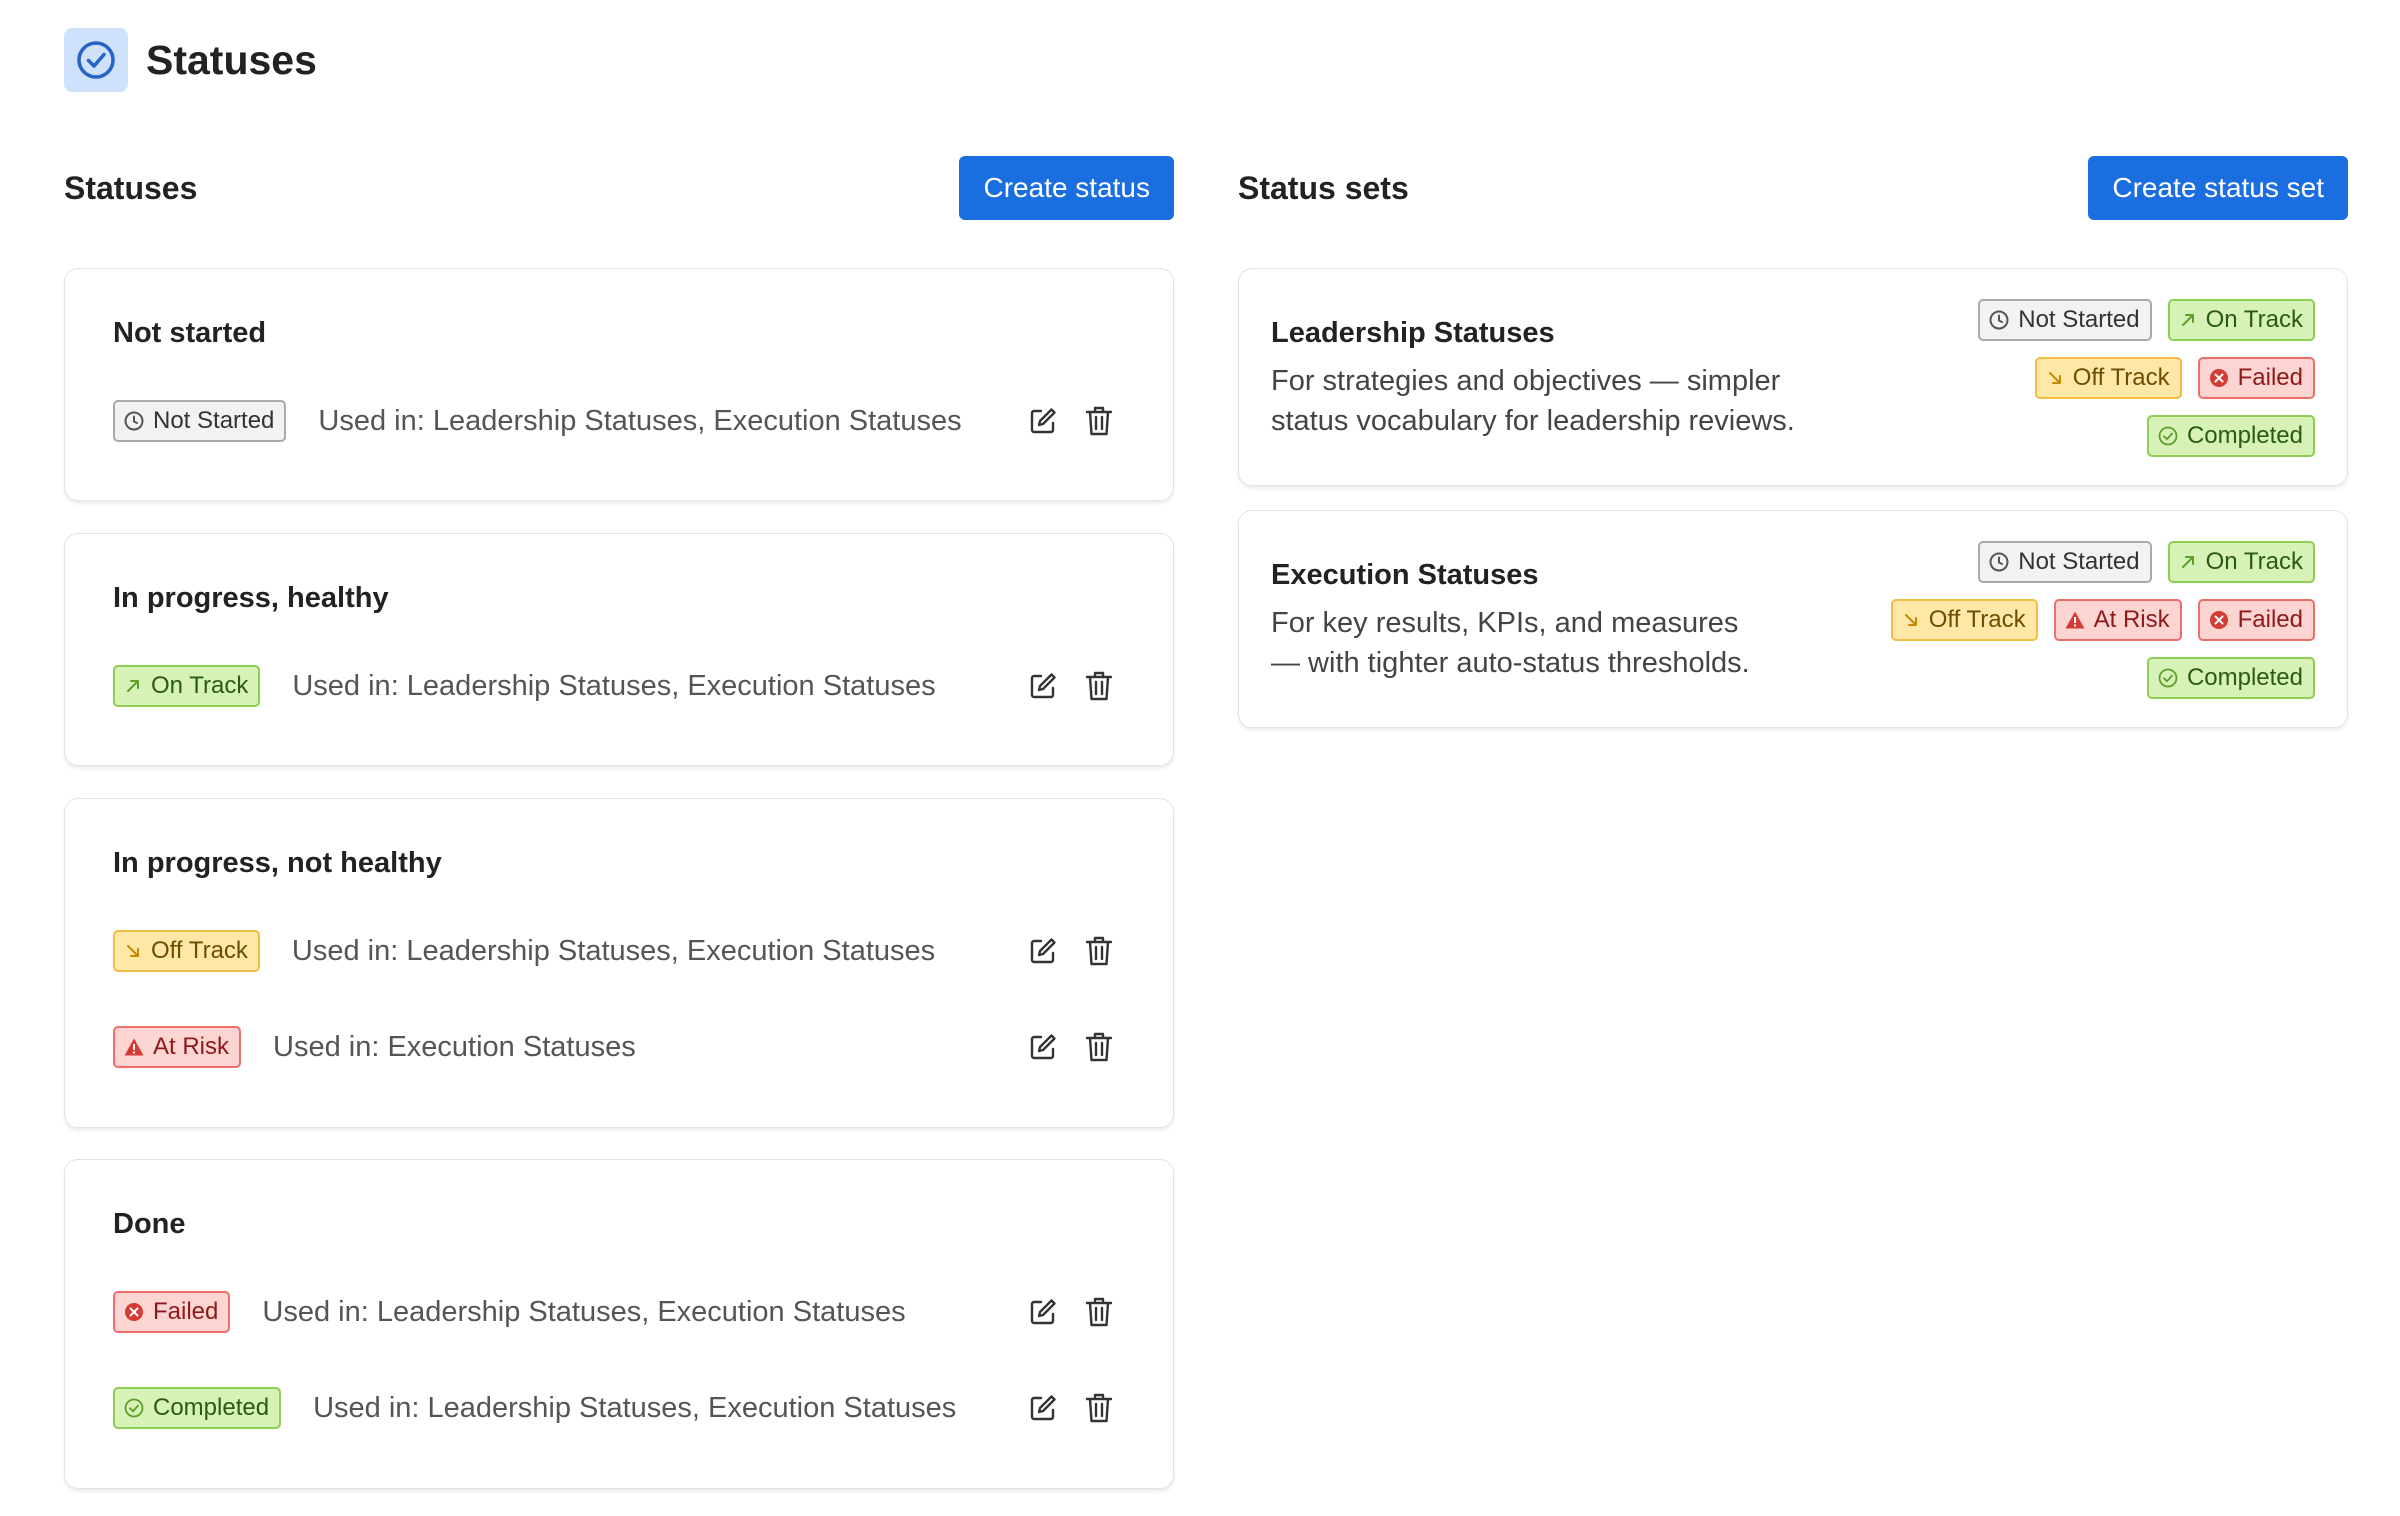 Image resolution: width=2400 pixels, height=1516 pixels. Describe the element at coordinates (149, 1224) in the screenshot. I see `status-group-title: Done` at that location.